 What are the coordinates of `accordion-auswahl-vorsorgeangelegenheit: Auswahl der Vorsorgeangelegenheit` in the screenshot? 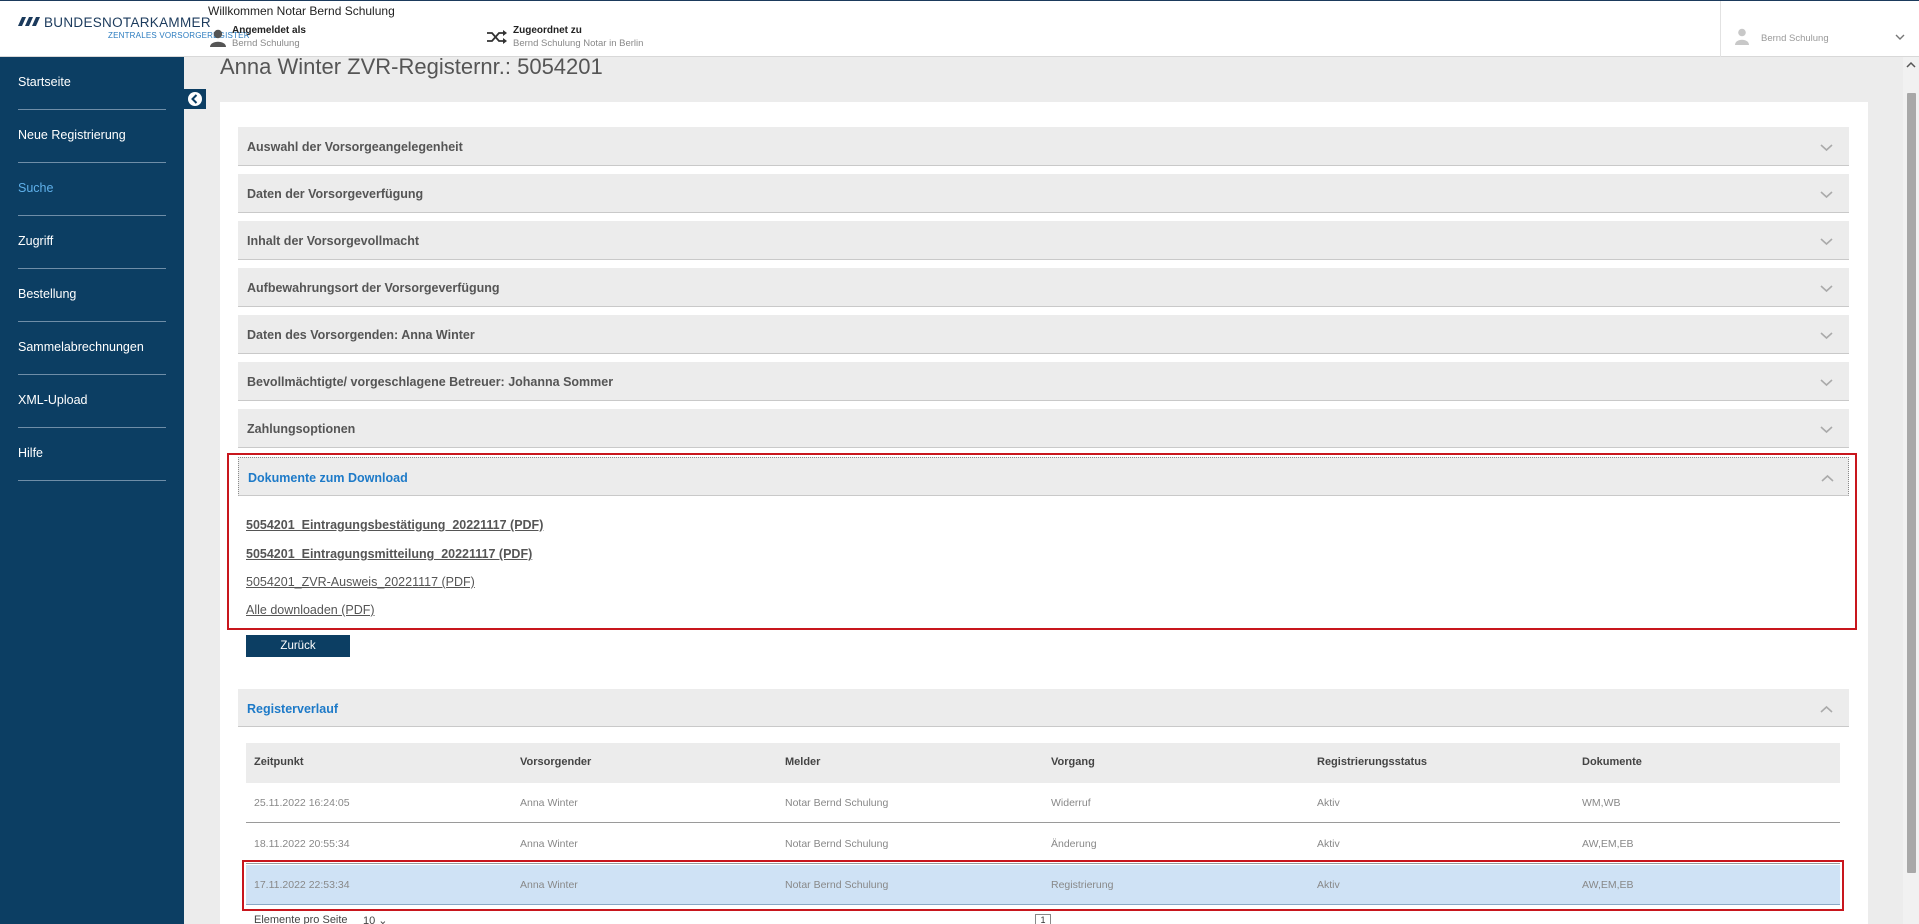 It's located at (1043, 146).